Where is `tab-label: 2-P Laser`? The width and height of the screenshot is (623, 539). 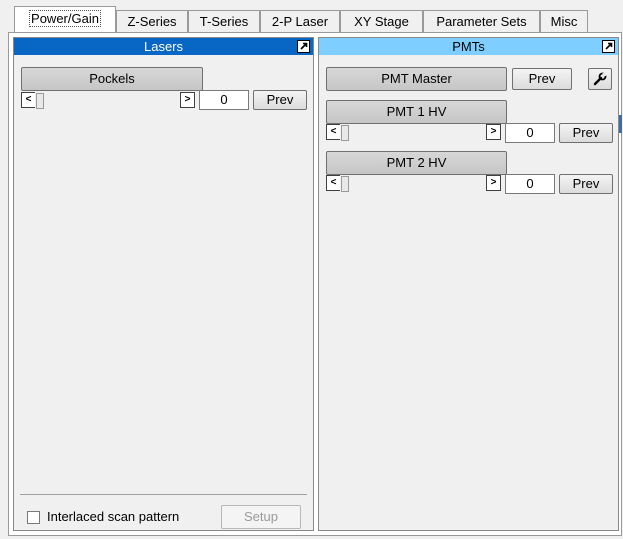 tab-label: 2-P Laser is located at coordinates (300, 21).